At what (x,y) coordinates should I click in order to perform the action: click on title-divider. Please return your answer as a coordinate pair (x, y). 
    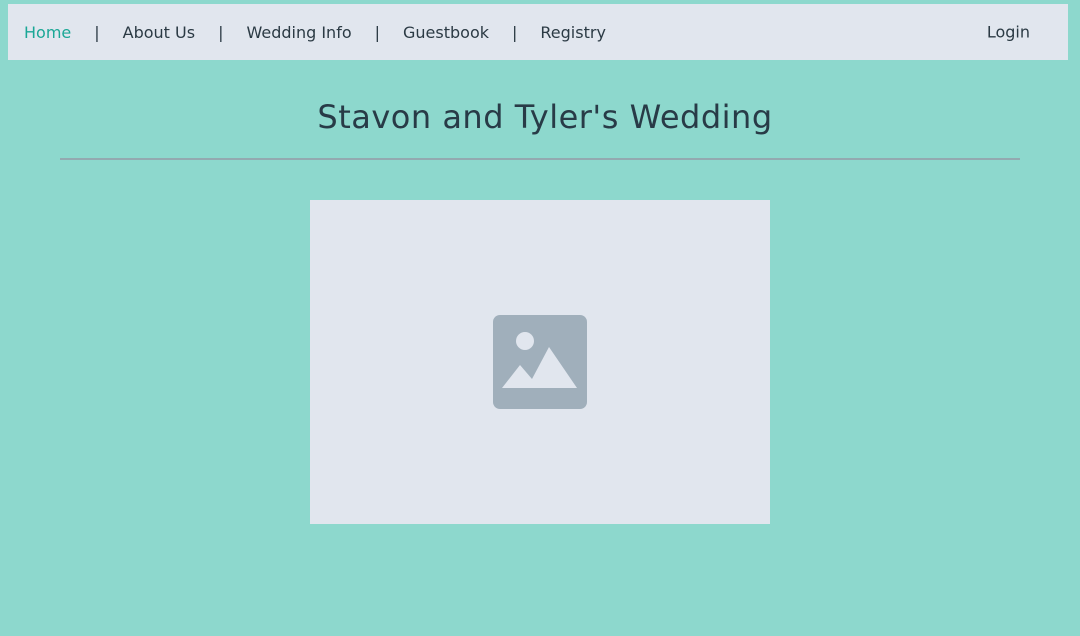
    Looking at the image, I should click on (540, 159).